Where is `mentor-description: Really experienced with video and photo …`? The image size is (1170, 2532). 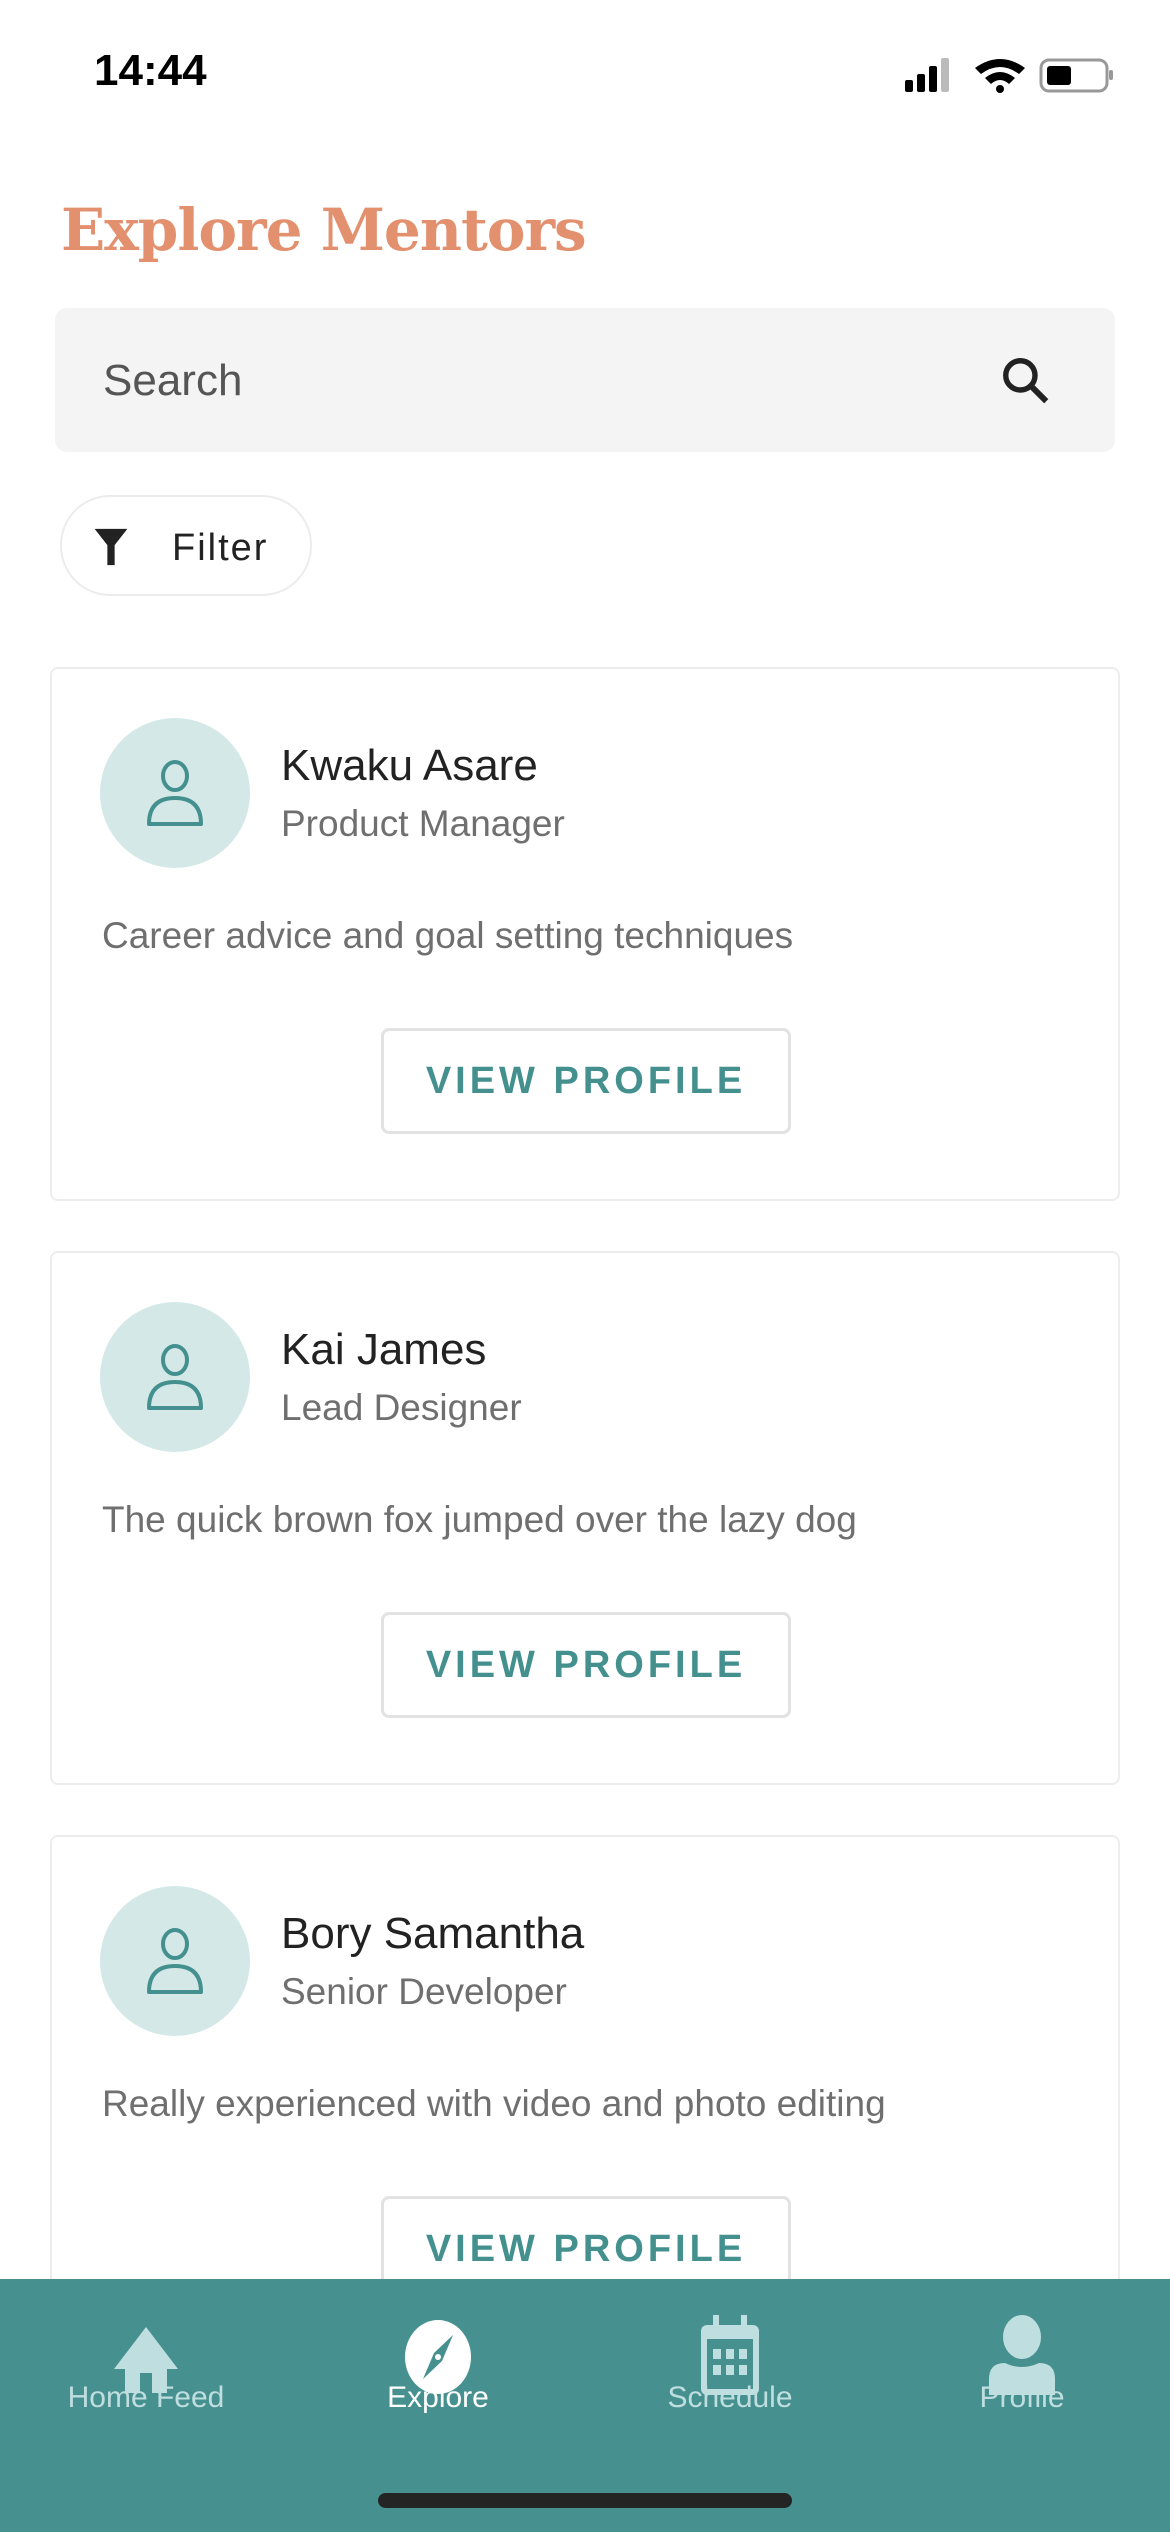 mentor-description: Really experienced with video and photo … is located at coordinates (494, 2103).